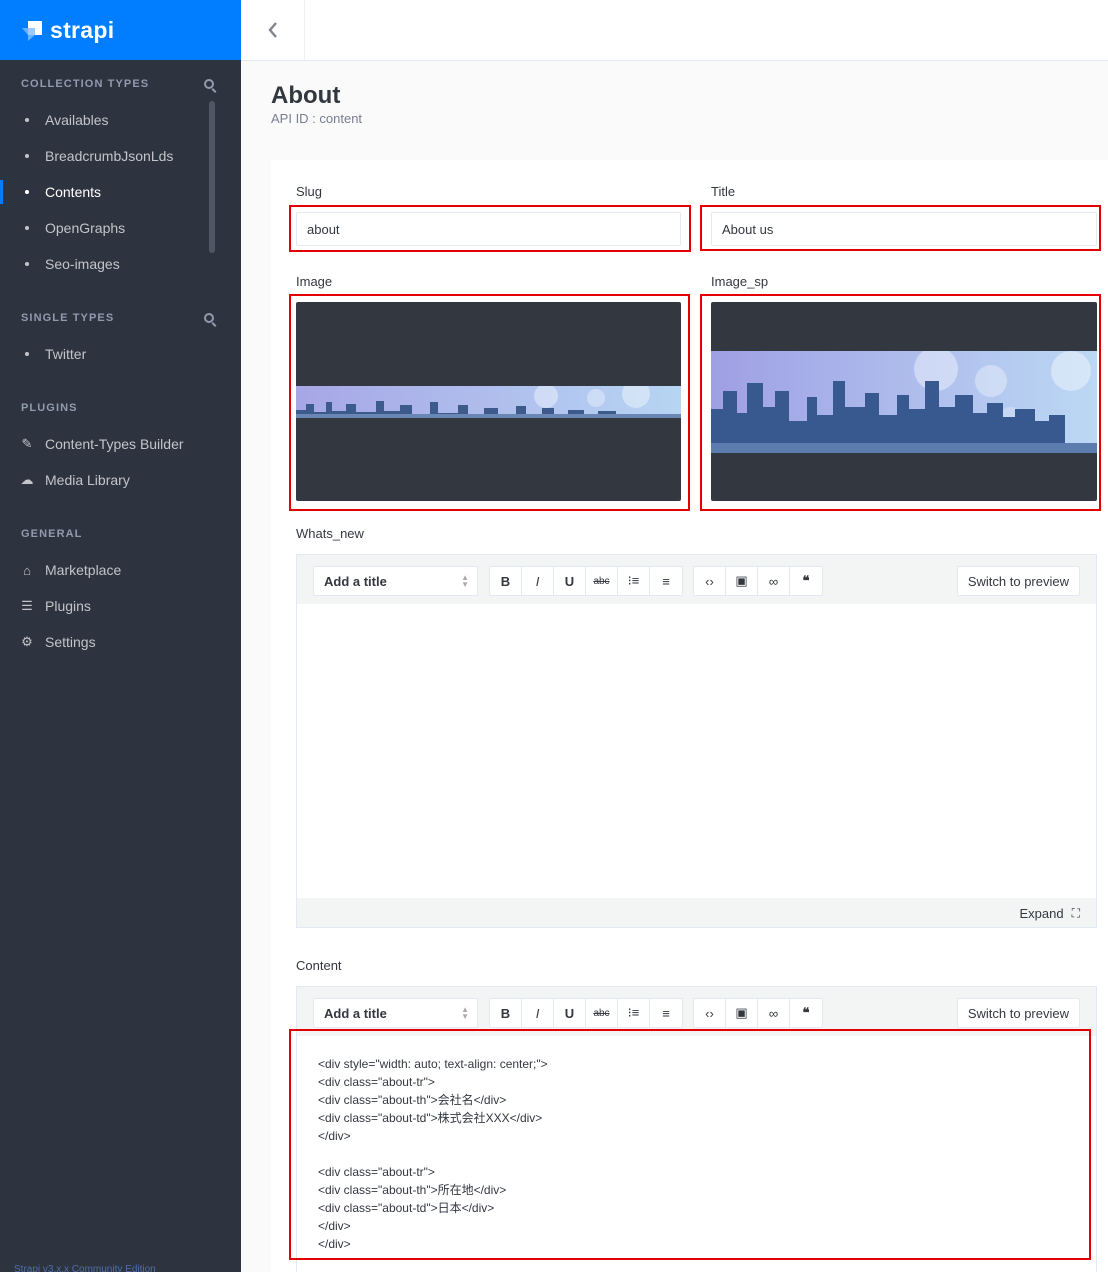  I want to click on page-title: About, so click(306, 95).